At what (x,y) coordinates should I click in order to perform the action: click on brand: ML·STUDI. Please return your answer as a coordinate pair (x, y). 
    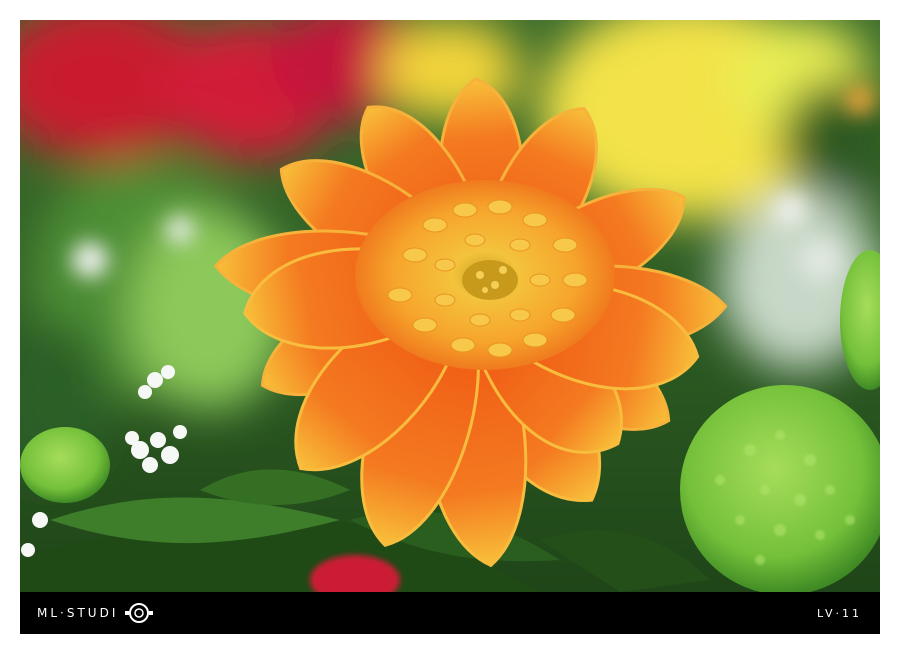
    Looking at the image, I should click on (95, 613).